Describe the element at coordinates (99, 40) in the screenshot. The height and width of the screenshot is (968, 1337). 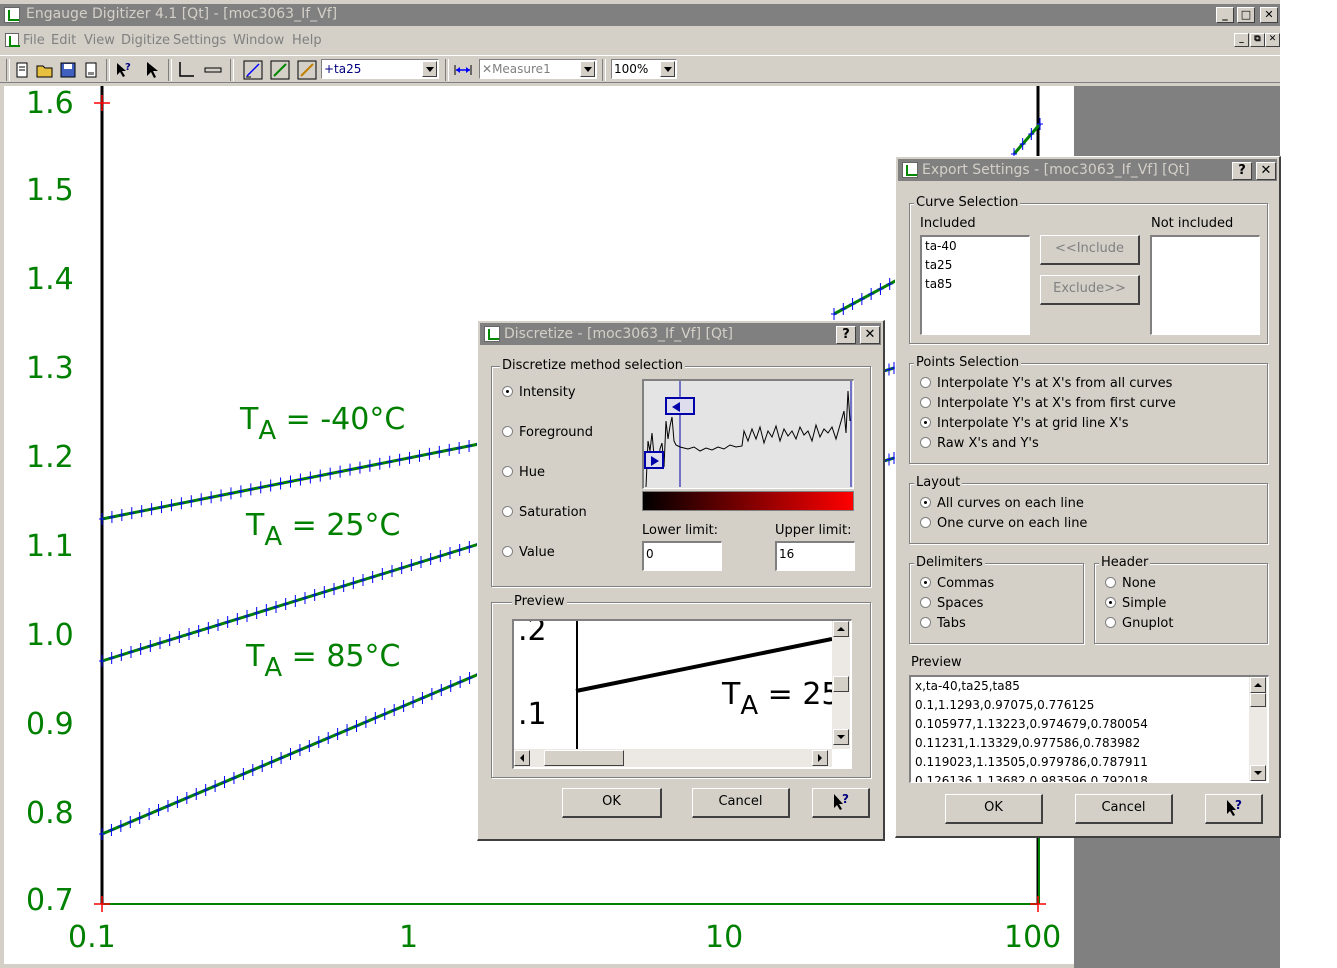
I see `menu-view: View` at that location.